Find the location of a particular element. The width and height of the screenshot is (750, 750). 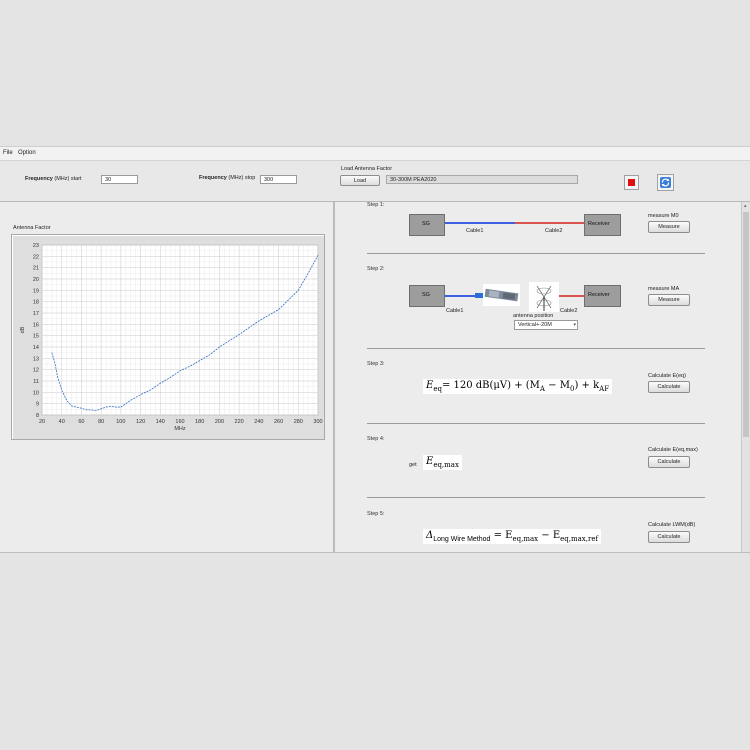

step3-calculate-button: Calculate is located at coordinates (669, 387).